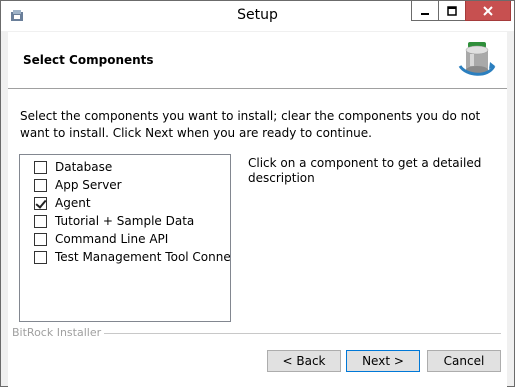  What do you see at coordinates (40, 167) in the screenshot?
I see `component-checkbox-database` at bounding box center [40, 167].